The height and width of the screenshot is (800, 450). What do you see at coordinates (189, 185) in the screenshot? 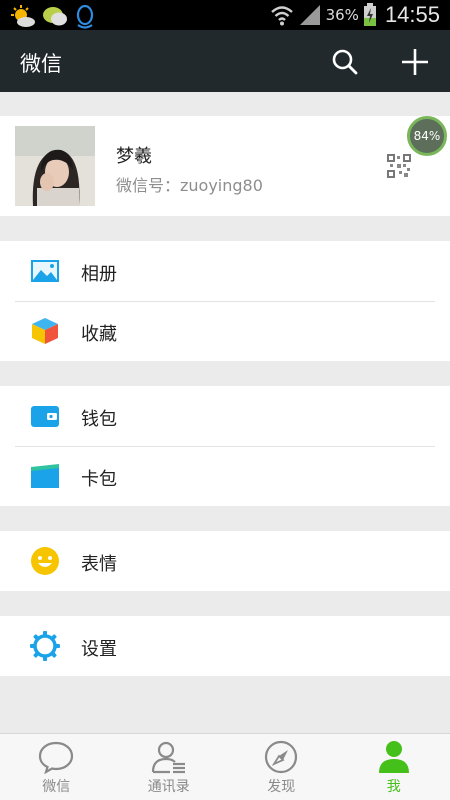
I see `wechat-id: 微信号：zuoying80` at bounding box center [189, 185].